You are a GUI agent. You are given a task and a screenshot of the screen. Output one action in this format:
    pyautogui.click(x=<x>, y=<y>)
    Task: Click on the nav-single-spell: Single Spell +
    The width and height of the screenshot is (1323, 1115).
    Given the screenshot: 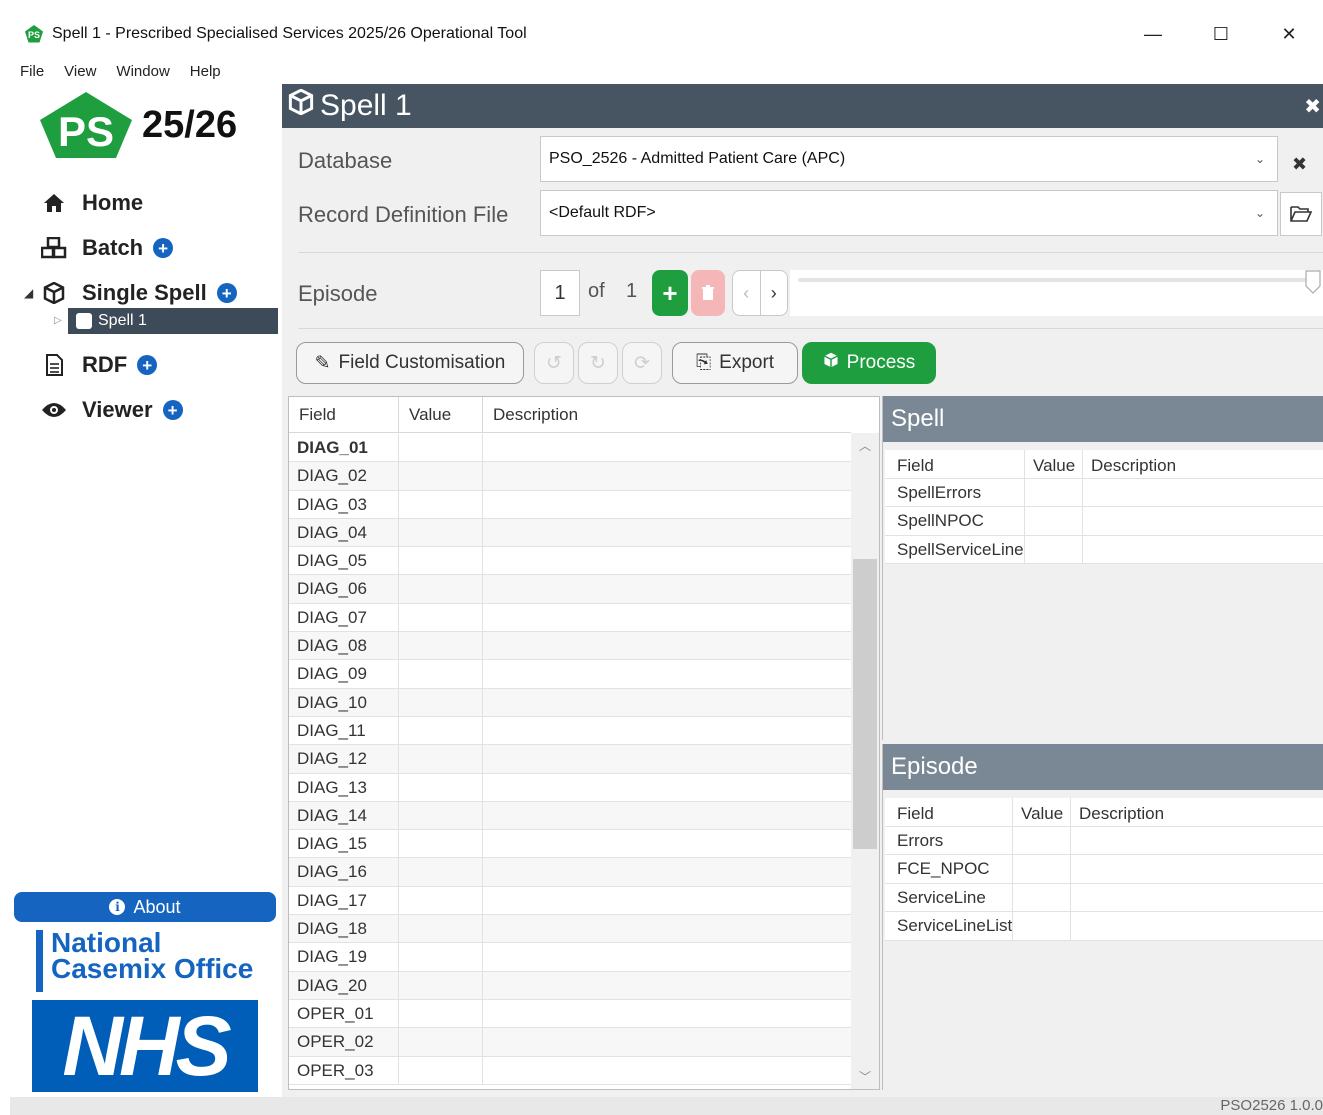 What is the action you would take?
    pyautogui.click(x=138, y=293)
    